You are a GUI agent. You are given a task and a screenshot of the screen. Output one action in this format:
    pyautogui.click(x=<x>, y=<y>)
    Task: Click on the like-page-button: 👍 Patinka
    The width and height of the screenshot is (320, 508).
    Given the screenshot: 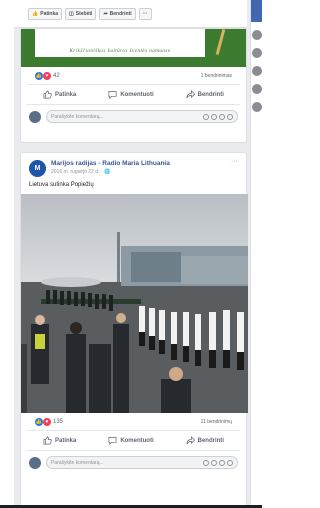 What is the action you would take?
    pyautogui.click(x=45, y=13)
    